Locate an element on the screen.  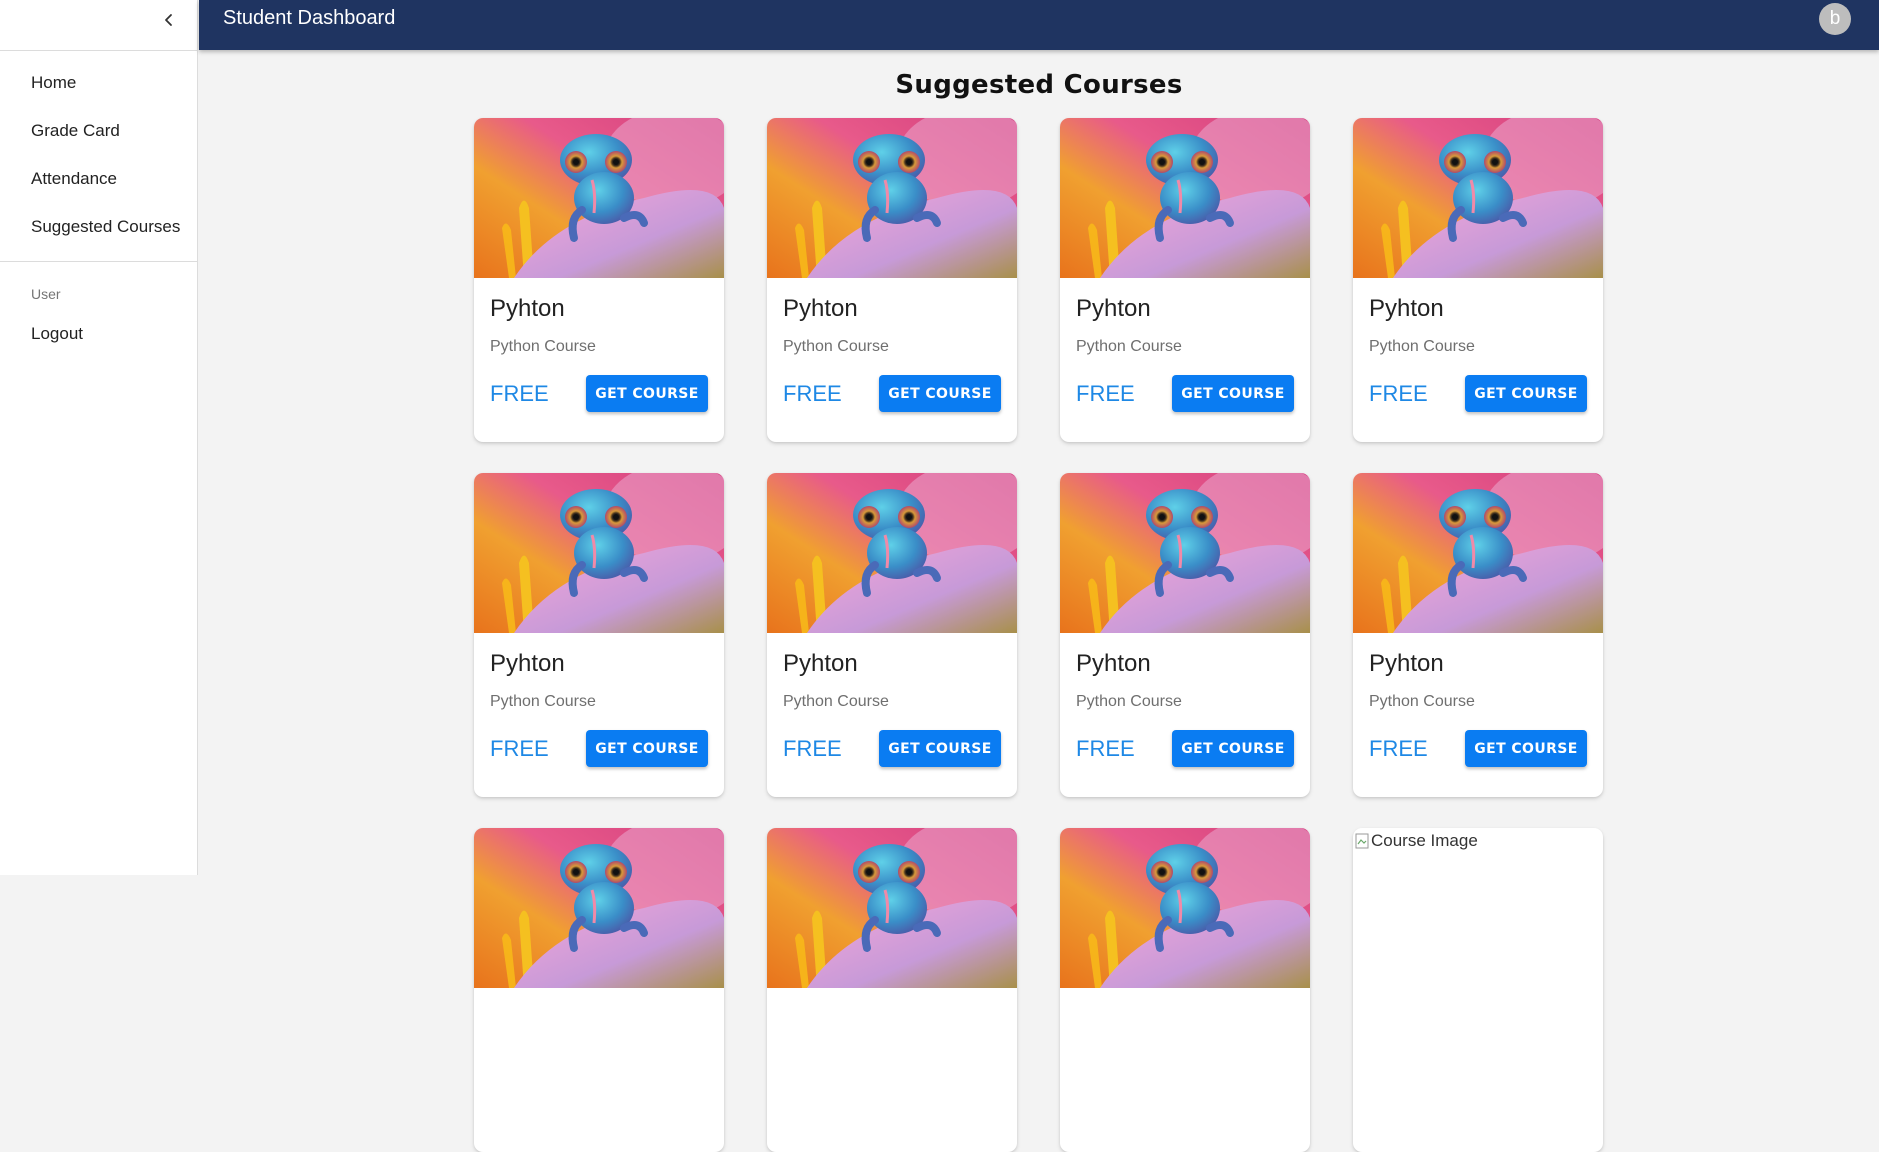
sidebar-item-label: Attendance is located at coordinates (74, 178).